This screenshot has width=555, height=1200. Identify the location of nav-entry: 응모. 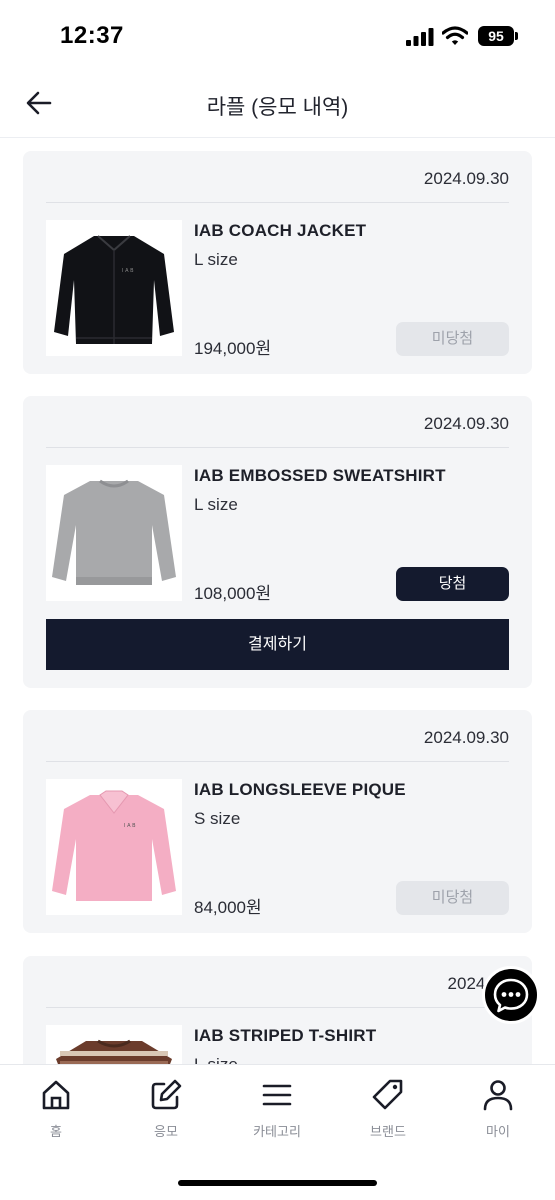
(166, 1108).